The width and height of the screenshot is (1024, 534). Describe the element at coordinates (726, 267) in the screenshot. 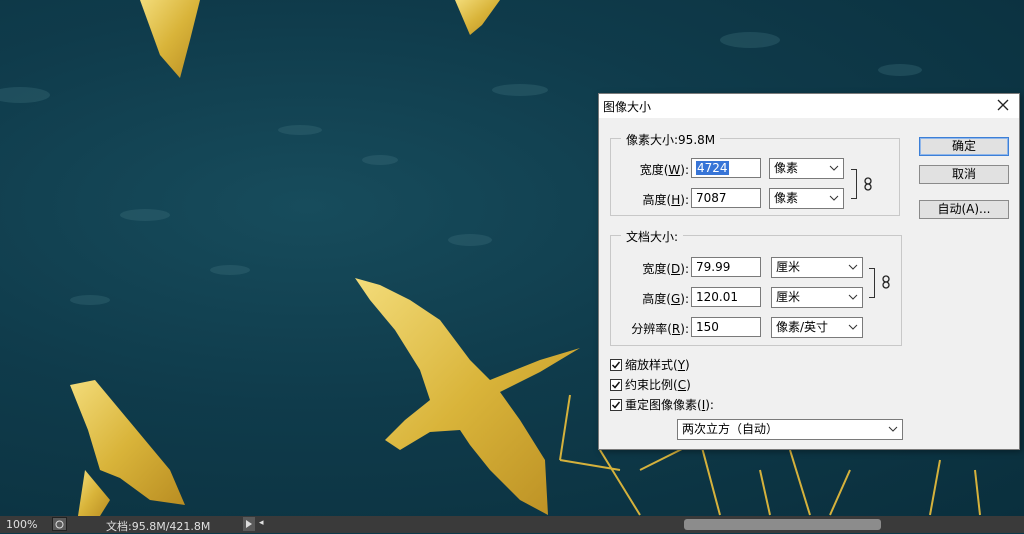

I see `doc-width-input: 79.99` at that location.